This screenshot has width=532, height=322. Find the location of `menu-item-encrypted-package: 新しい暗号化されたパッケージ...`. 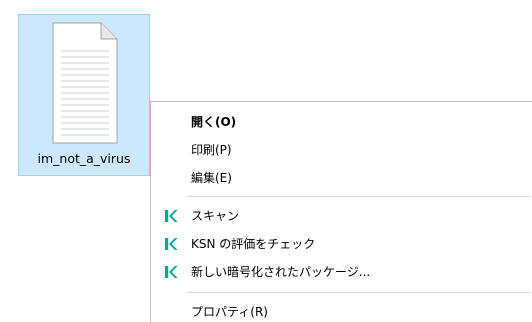

menu-item-encrypted-package: 新しい暗号化されたパッケージ... is located at coordinates (341, 272).